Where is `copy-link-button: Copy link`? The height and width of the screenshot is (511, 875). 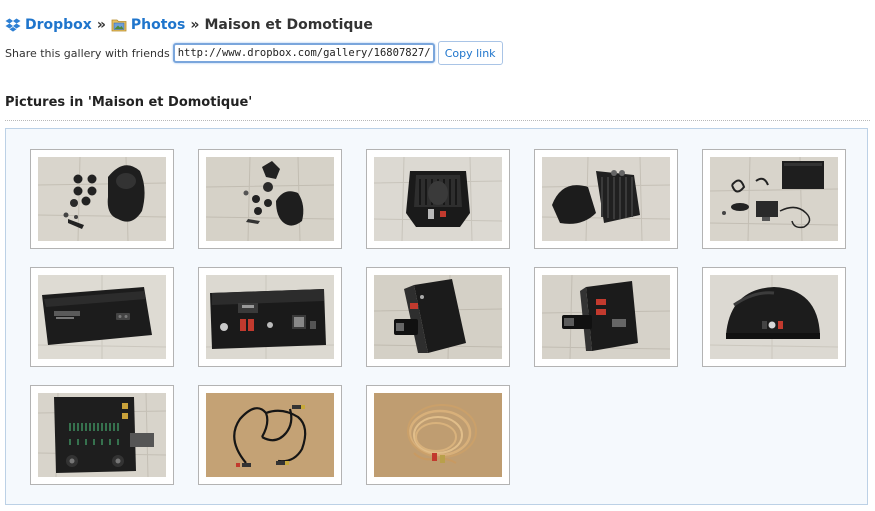
copy-link-button: Copy link is located at coordinates (470, 53).